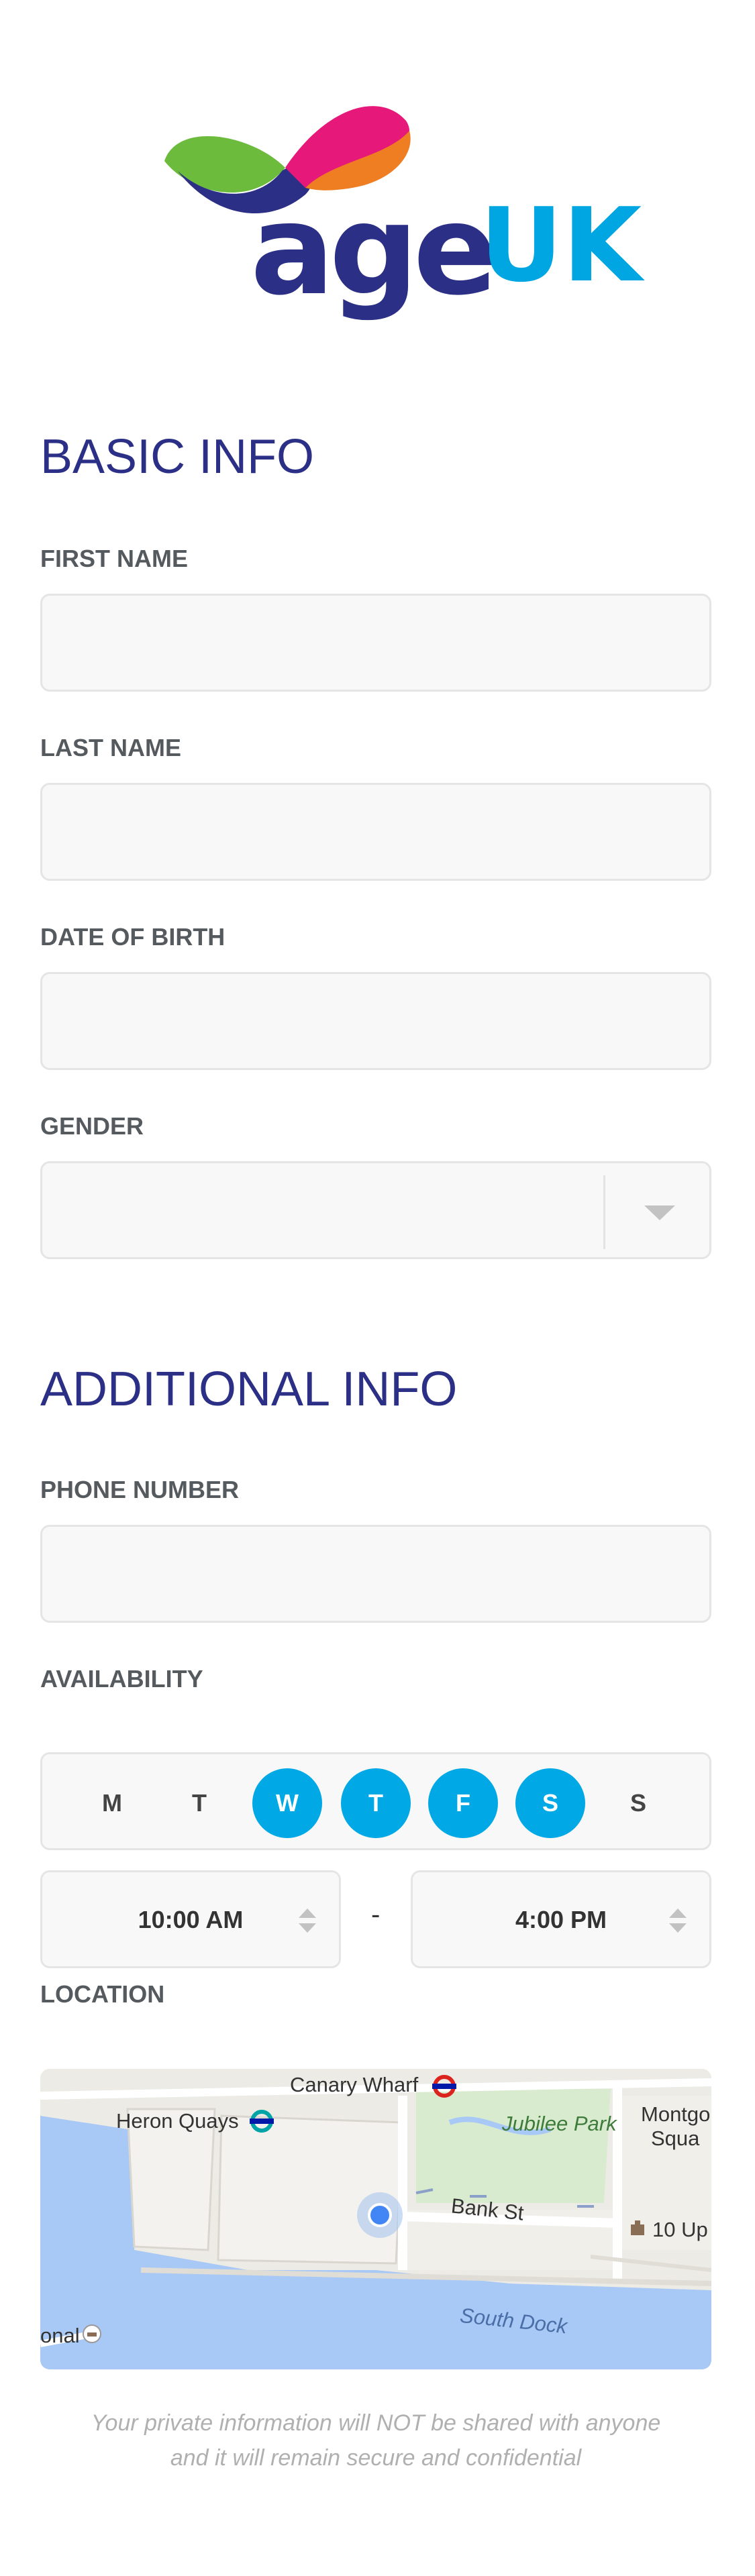 The image size is (755, 2576). What do you see at coordinates (92, 1126) in the screenshot?
I see `gender-label: GENDER` at bounding box center [92, 1126].